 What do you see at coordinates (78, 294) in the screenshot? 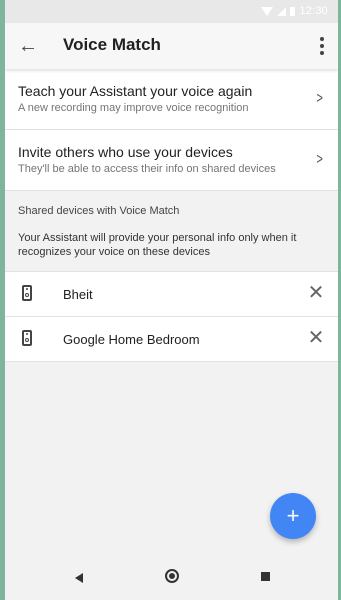
I see `device-name: Bheit` at bounding box center [78, 294].